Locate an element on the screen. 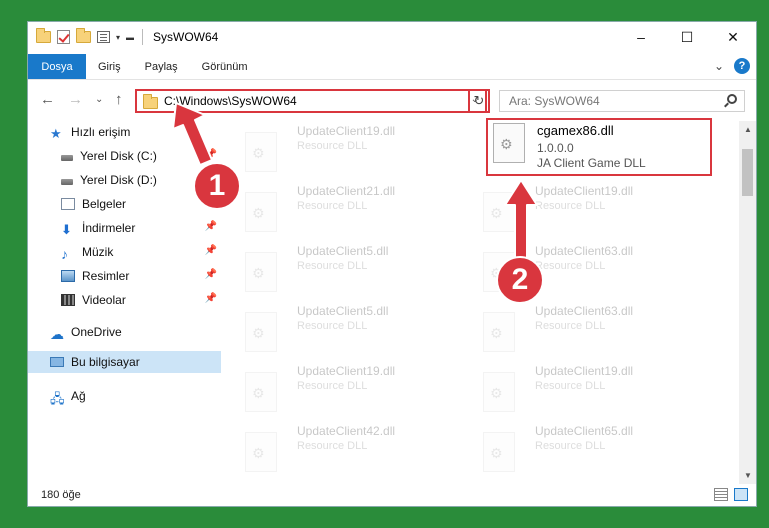 The width and height of the screenshot is (769, 528). arrow-1-icon is located at coordinates (192, 134).